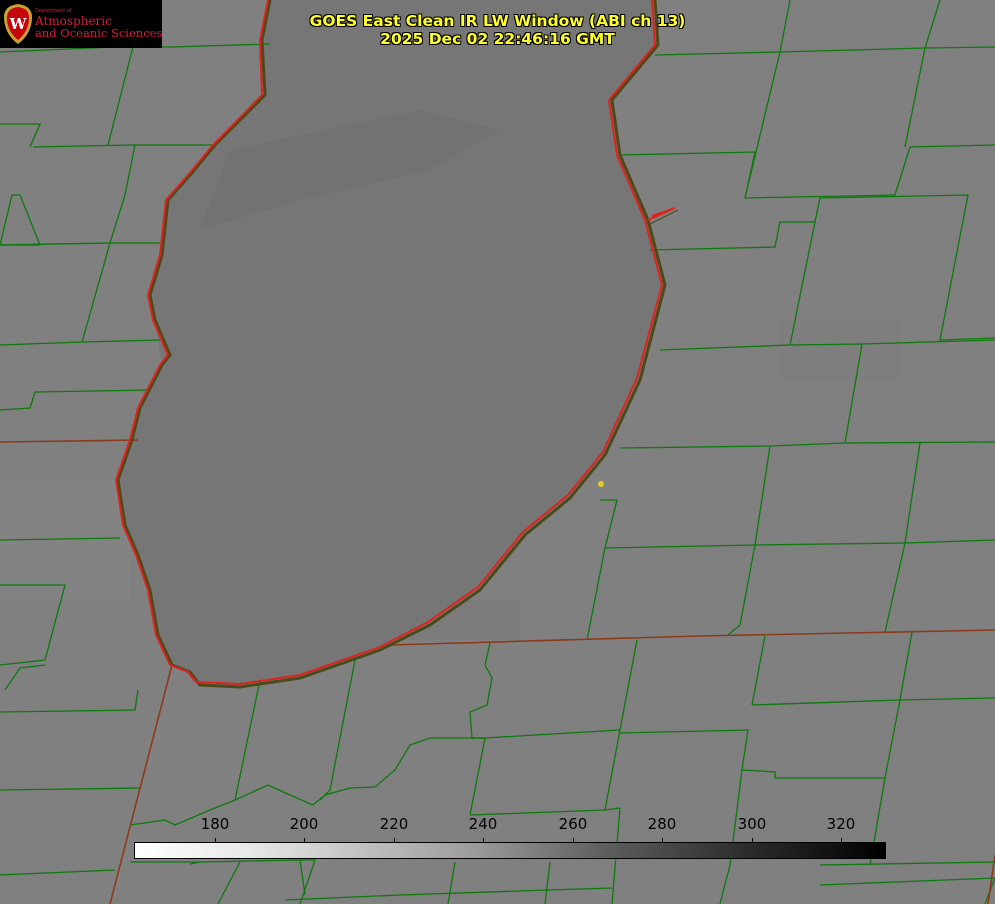 Image resolution: width=995 pixels, height=904 pixels. I want to click on tick-label-300: 300, so click(752, 824).